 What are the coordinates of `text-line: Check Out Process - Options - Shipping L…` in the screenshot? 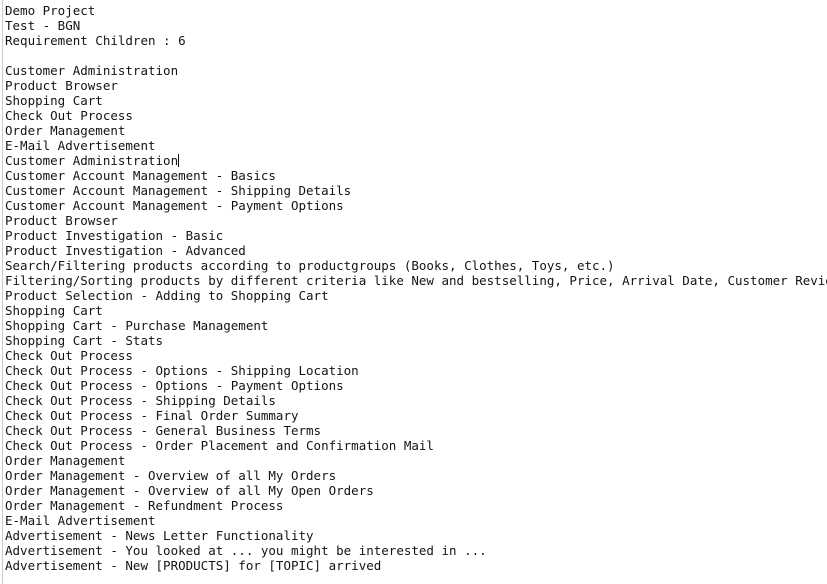 It's located at (415, 370).